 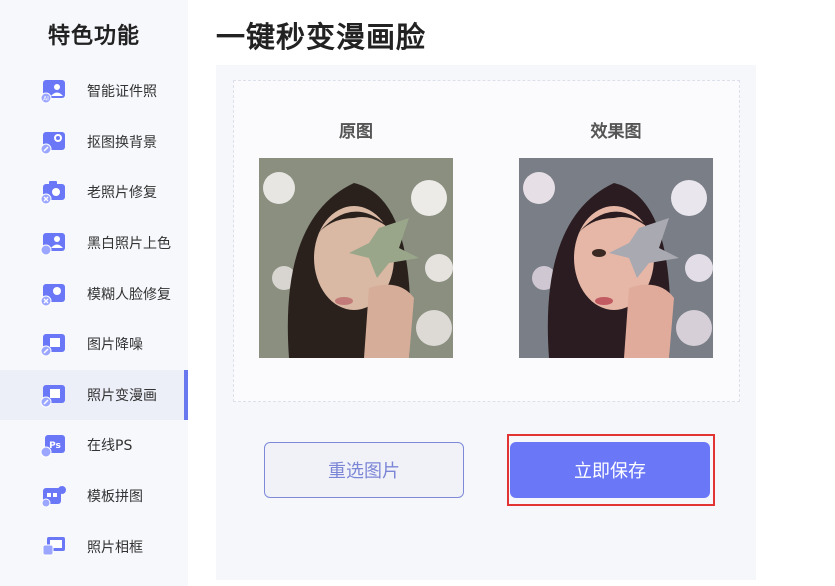 What do you see at coordinates (52, 295) in the screenshot?
I see `face-repair-icon` at bounding box center [52, 295].